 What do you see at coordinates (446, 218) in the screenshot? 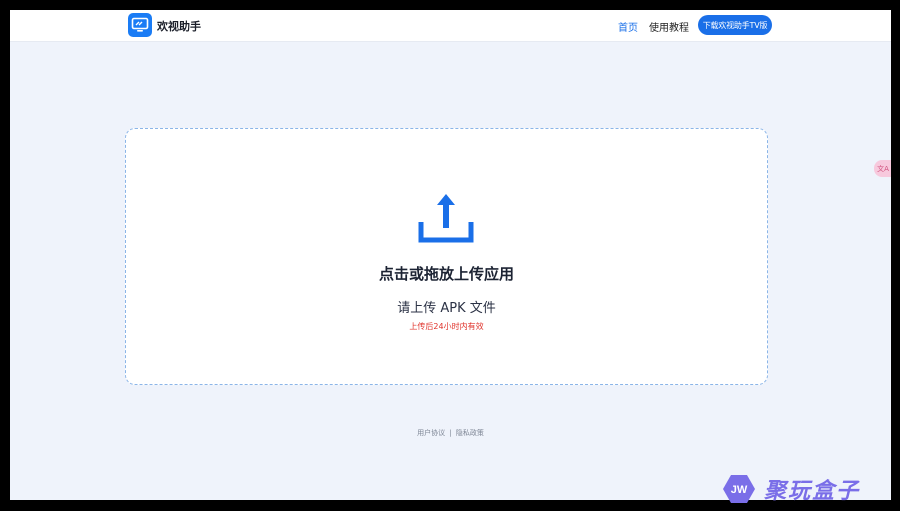
I see `upload-arrow-icon` at bounding box center [446, 218].